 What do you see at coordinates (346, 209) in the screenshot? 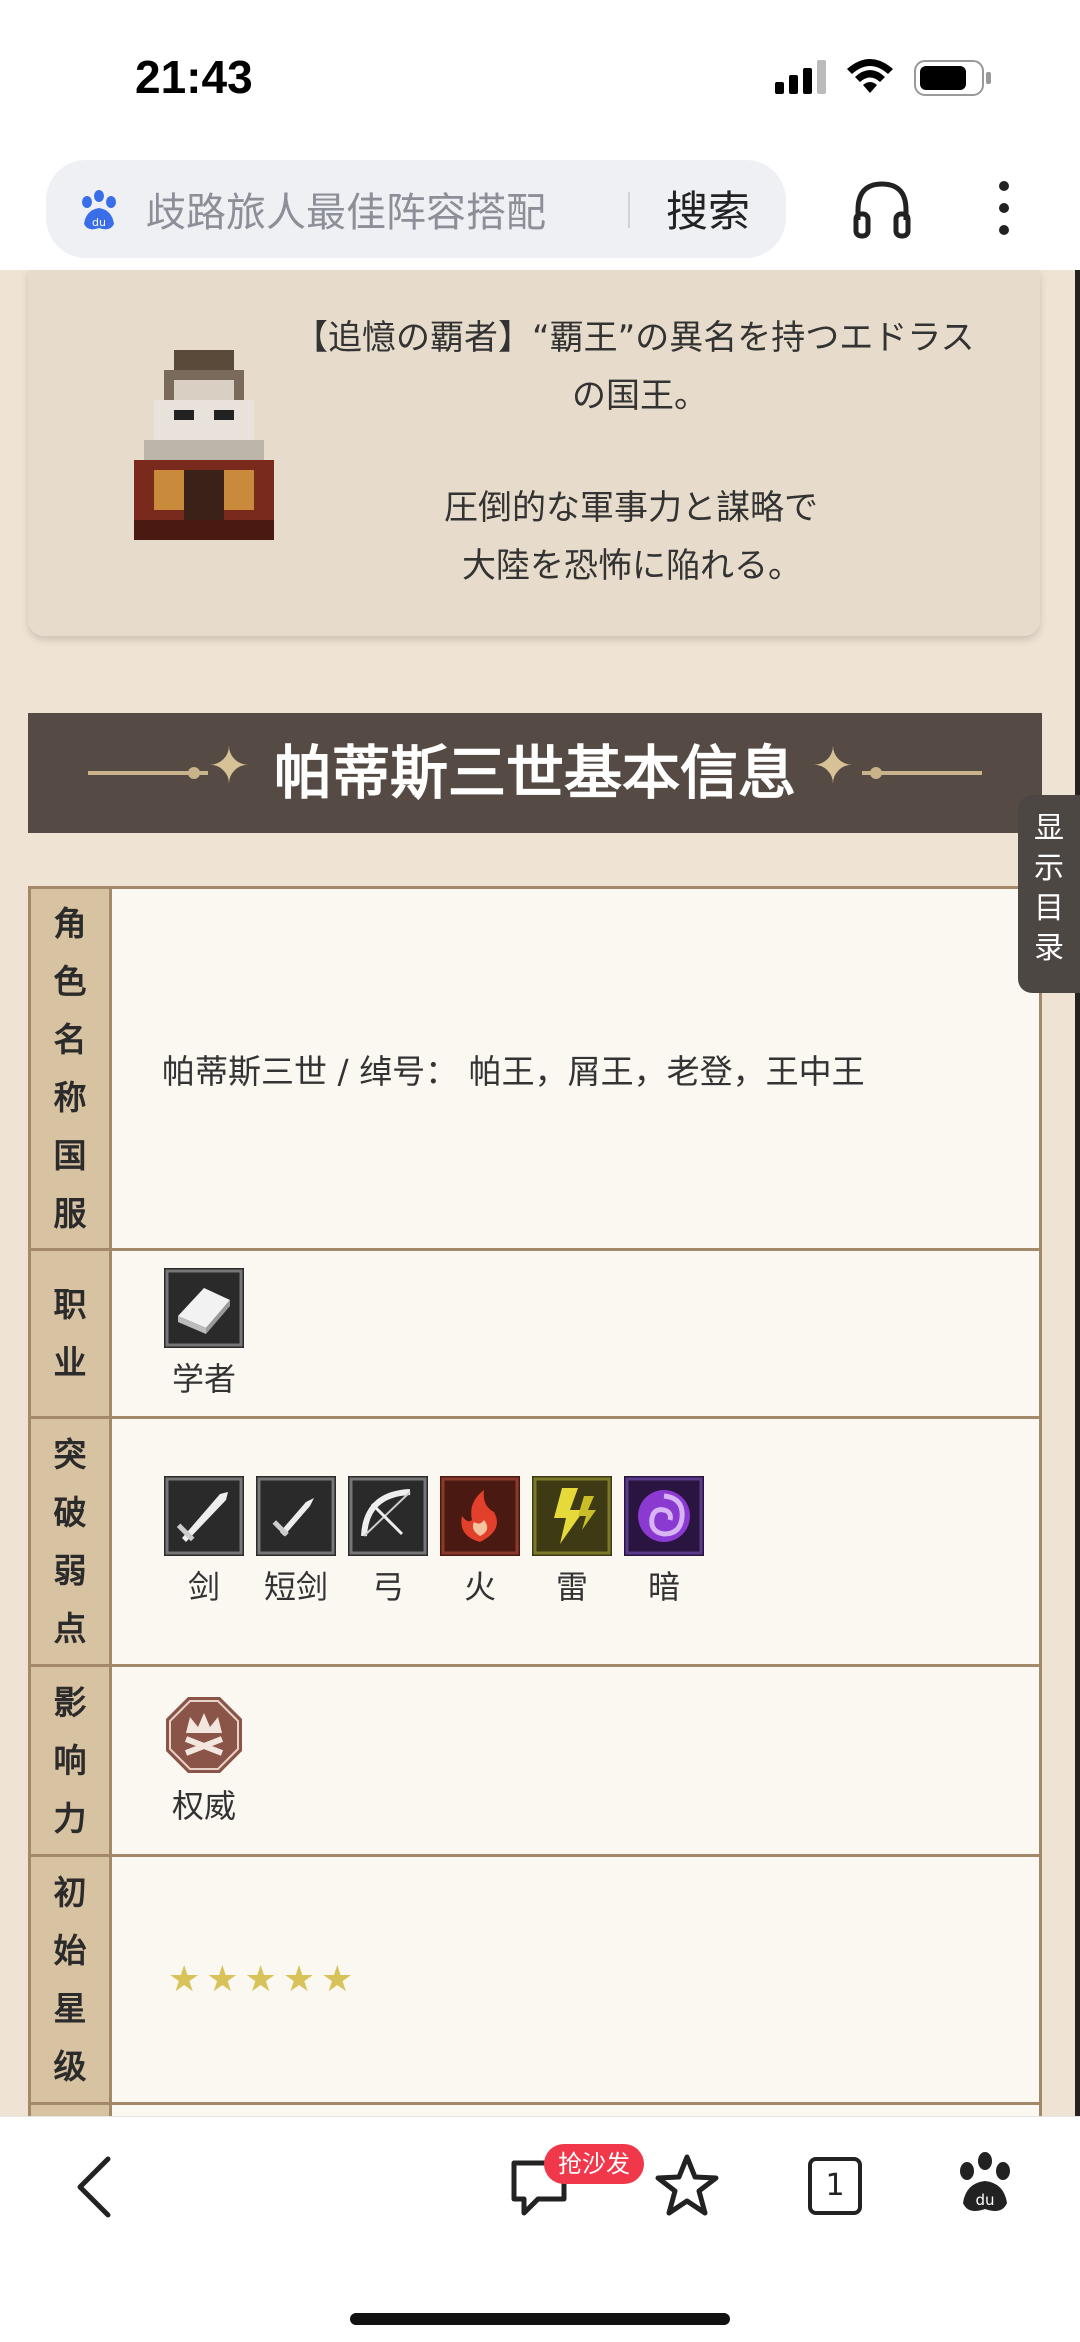
I see `search-input: 歧路旅人最佳阵容搭配` at bounding box center [346, 209].